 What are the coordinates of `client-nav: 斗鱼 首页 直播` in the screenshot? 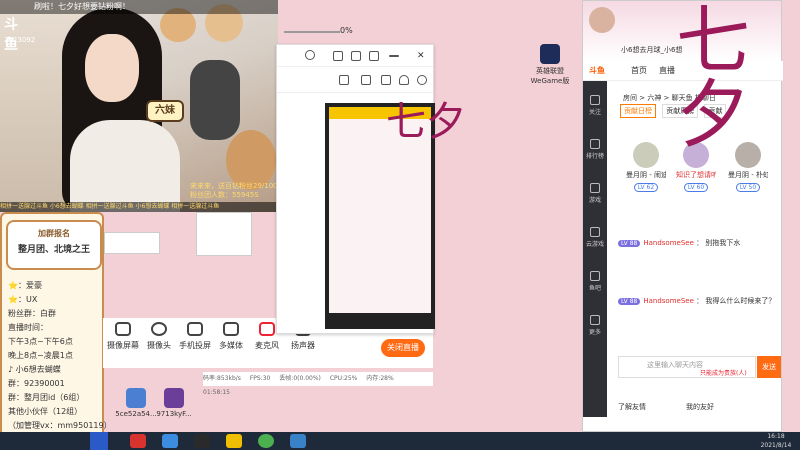 It's located at (683, 71).